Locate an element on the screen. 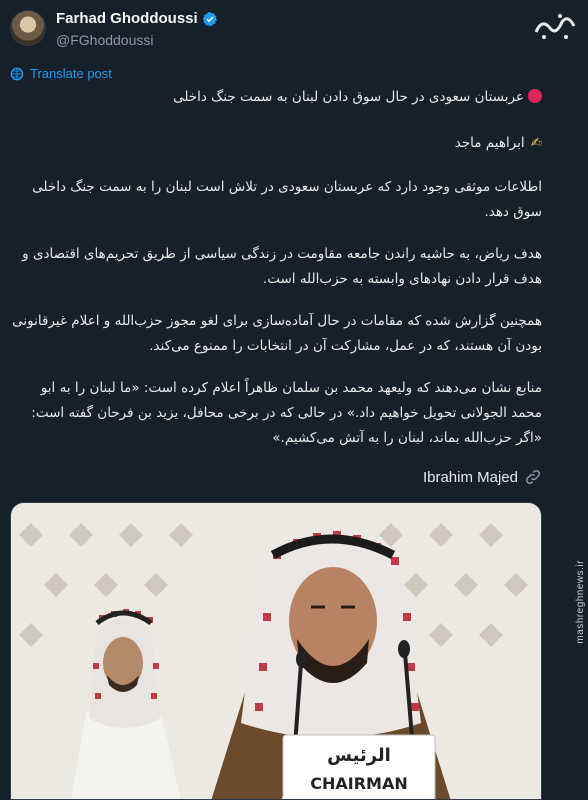 The height and width of the screenshot is (800, 588). source-link: Ibrahim Majed is located at coordinates (482, 477).